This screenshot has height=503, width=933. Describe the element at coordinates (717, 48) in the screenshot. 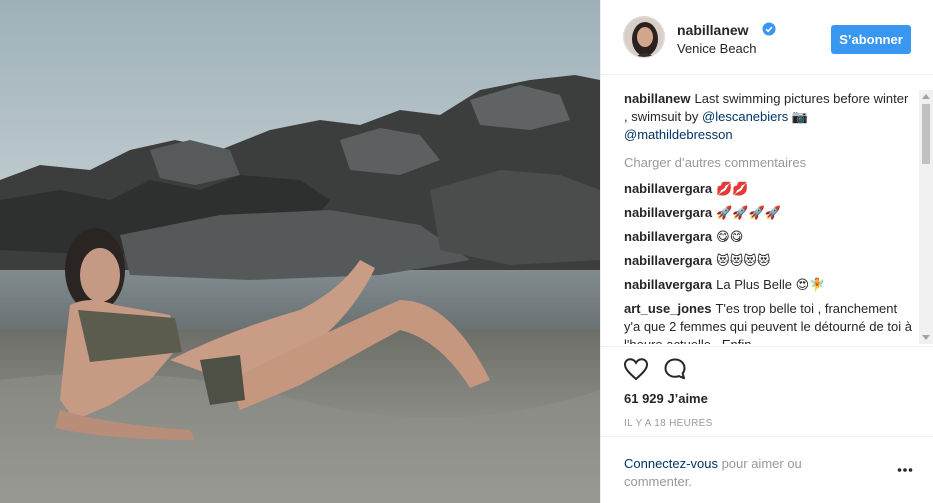

I see `post-location: Venice Beach` at that location.